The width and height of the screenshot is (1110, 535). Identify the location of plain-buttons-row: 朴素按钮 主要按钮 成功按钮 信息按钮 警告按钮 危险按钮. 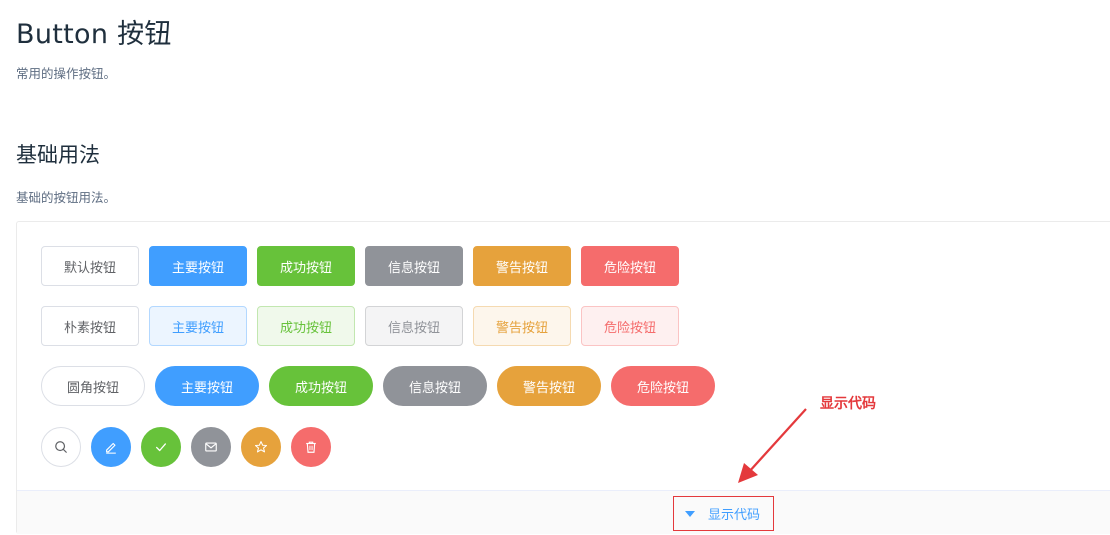
(365, 326).